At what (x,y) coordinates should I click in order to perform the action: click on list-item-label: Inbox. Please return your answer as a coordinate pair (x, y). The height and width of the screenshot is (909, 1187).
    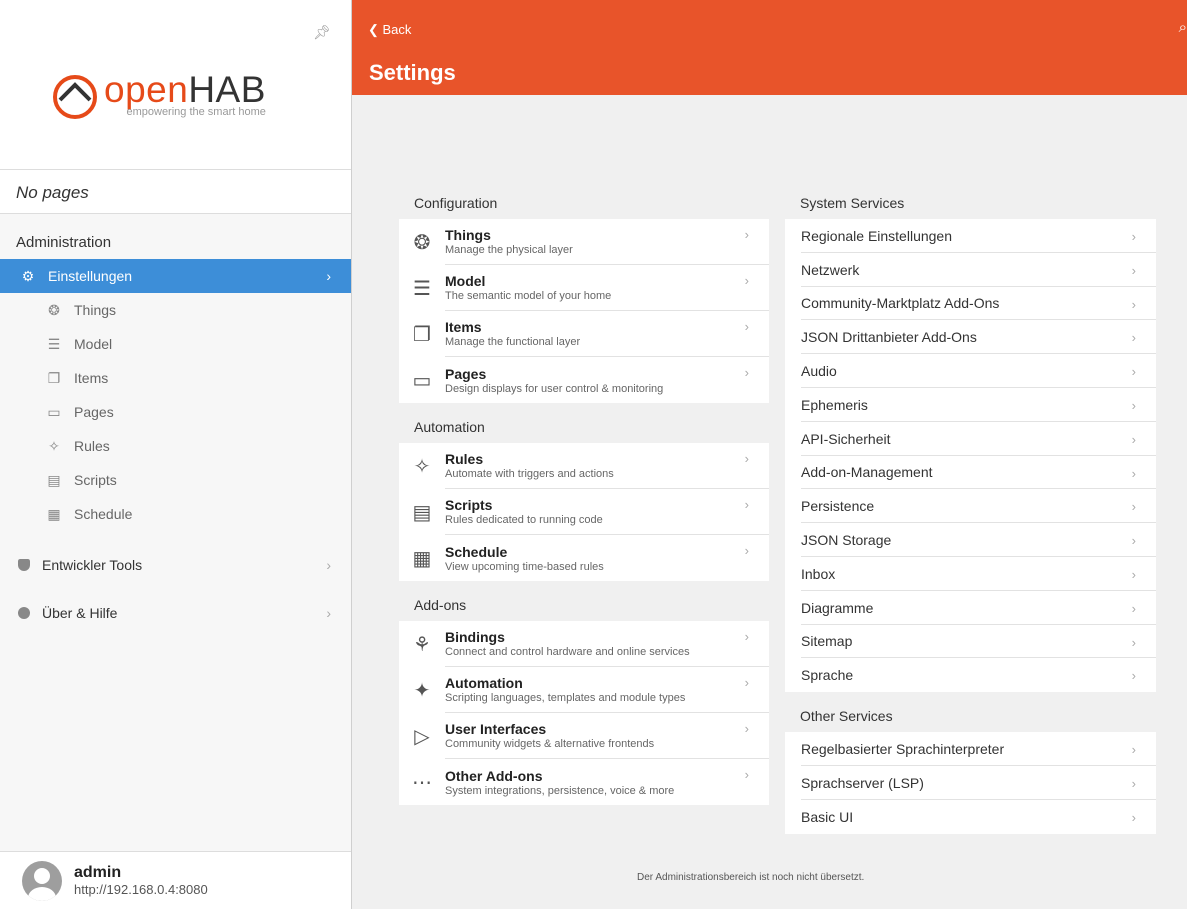
    Looking at the image, I should click on (818, 573).